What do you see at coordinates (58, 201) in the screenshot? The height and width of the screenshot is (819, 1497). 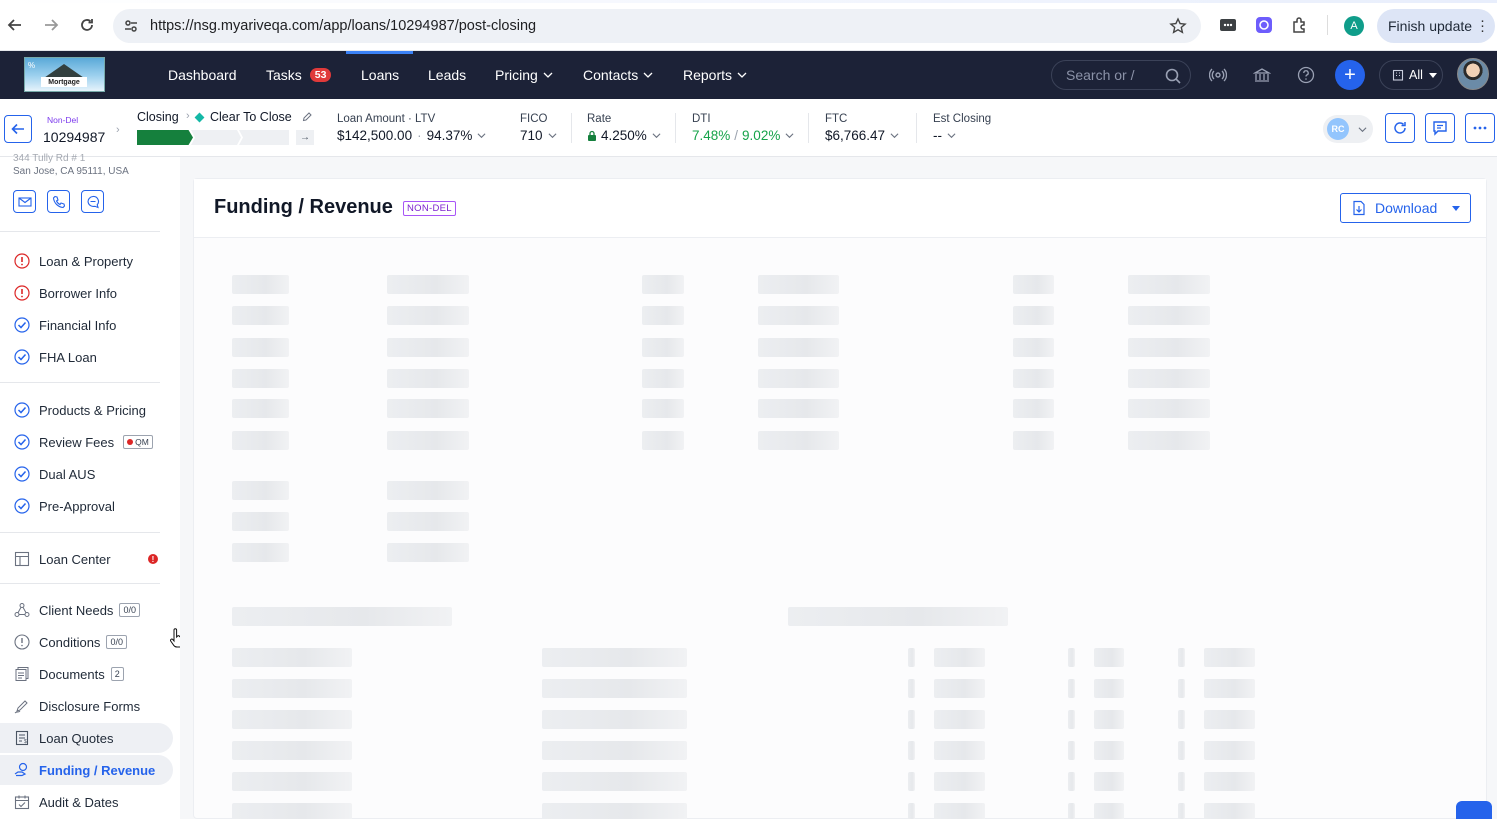 I see `call-button` at bounding box center [58, 201].